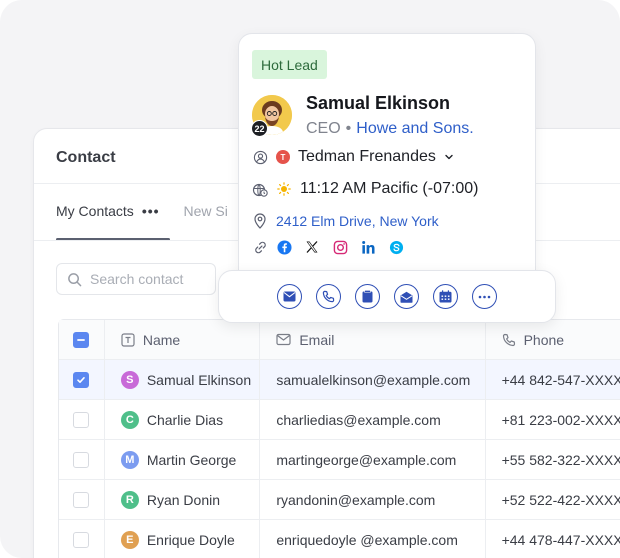 Image resolution: width=620 pixels, height=558 pixels. What do you see at coordinates (129, 499) in the screenshot?
I see `avatar: R` at bounding box center [129, 499].